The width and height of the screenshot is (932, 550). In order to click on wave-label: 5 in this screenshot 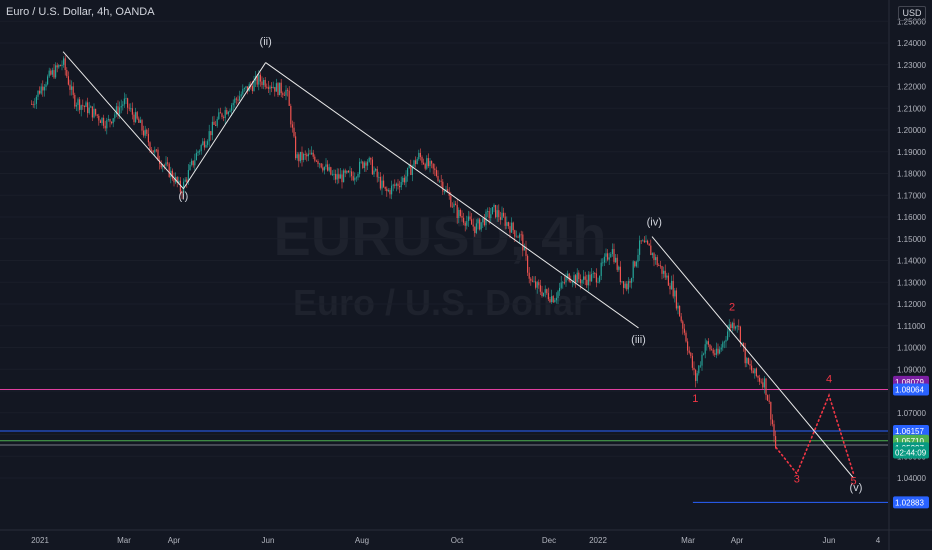, I will do `click(853, 482)`.